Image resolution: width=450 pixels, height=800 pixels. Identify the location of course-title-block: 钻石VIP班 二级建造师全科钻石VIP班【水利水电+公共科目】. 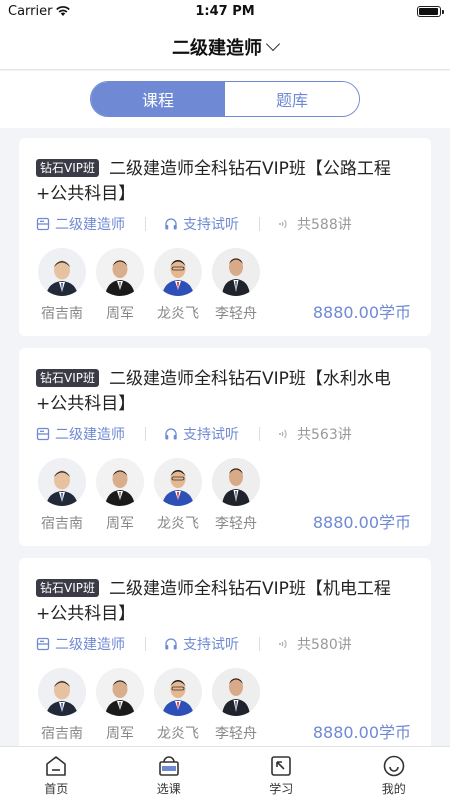
(228, 392).